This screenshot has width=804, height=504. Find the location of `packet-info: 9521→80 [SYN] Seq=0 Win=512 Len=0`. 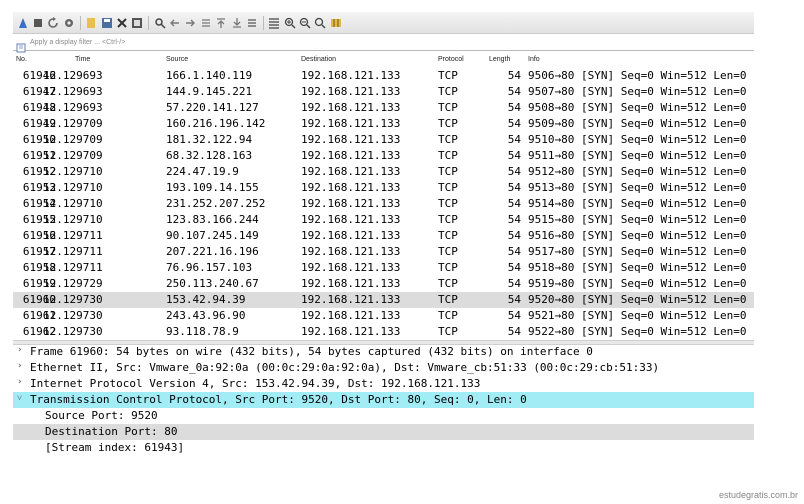

packet-info: 9521→80 [SYN] Seq=0 Win=512 Len=0 is located at coordinates (637, 315).